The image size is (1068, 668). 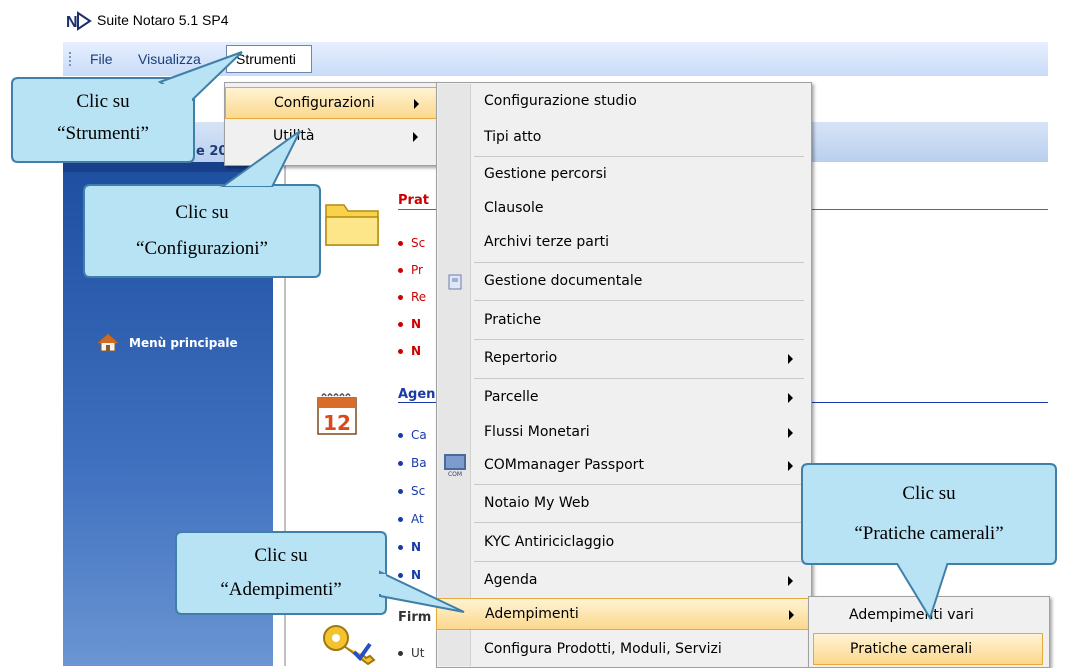 I want to click on menu-item-adempimenti: Adempimenti, so click(x=623, y=614).